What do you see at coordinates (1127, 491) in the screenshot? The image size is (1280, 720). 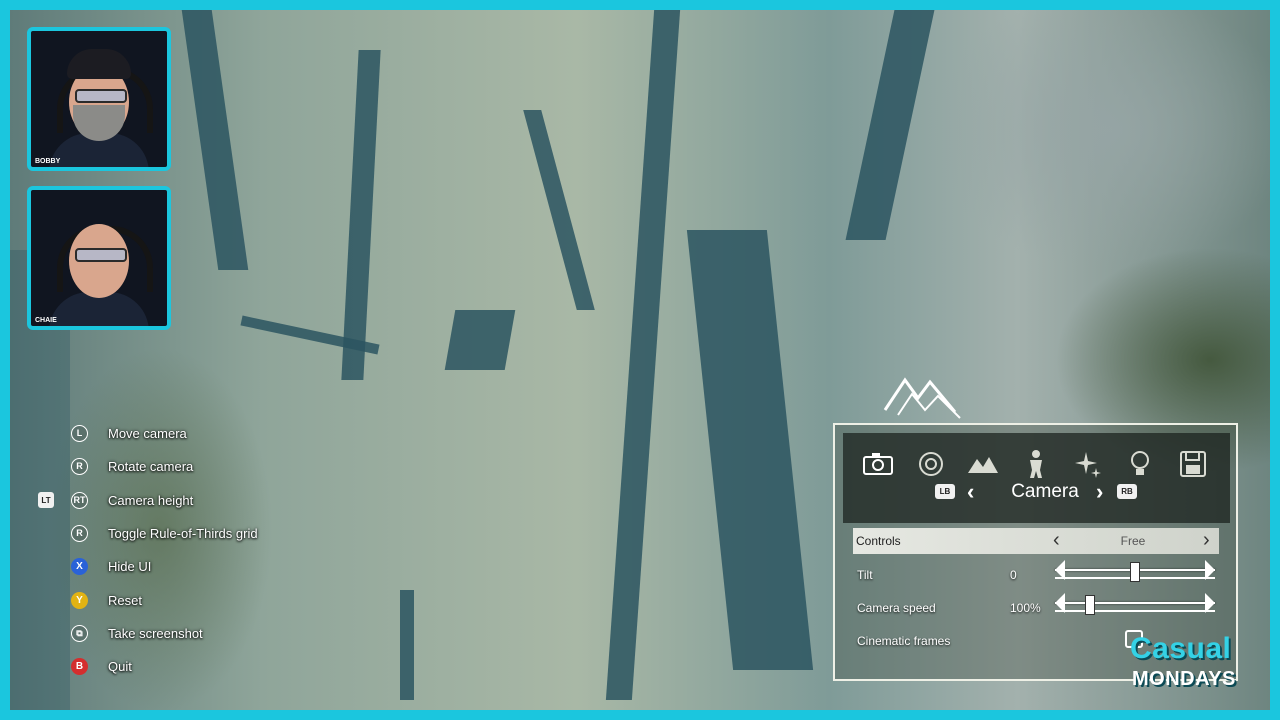 I see `rb-button-icon: RB` at bounding box center [1127, 491].